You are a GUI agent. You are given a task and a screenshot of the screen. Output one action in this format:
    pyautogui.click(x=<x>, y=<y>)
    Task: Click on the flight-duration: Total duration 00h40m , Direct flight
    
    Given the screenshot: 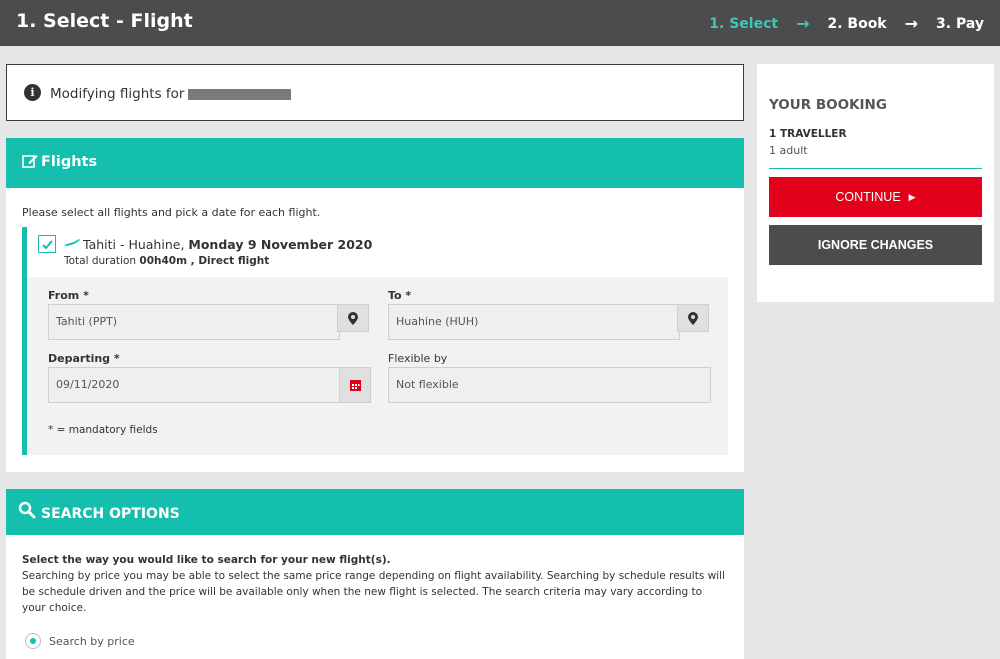 What is the action you would take?
    pyautogui.click(x=167, y=261)
    